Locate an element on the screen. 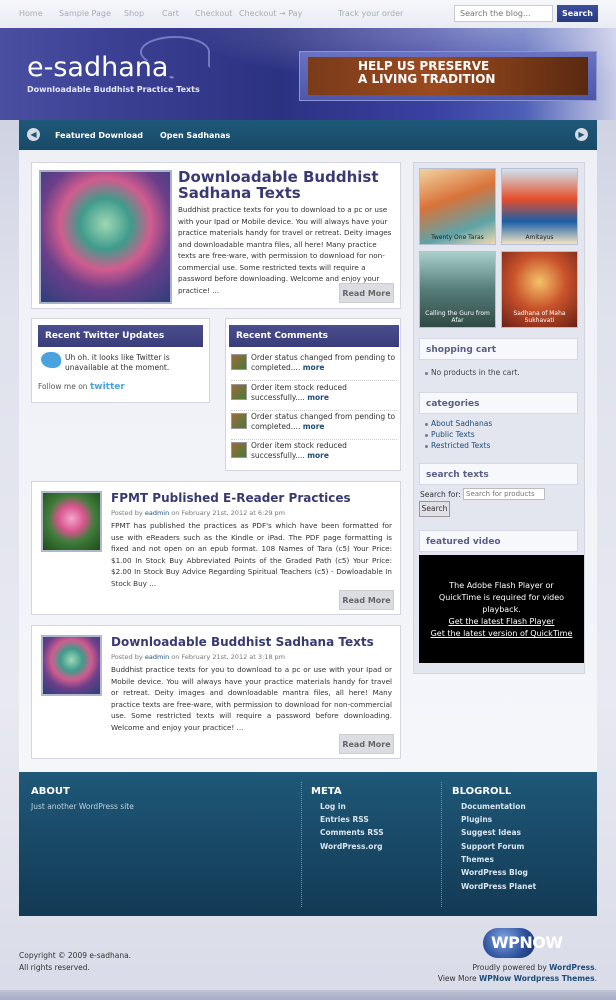  footer-blogroll-link: Support Forum is located at coordinates (492, 846).